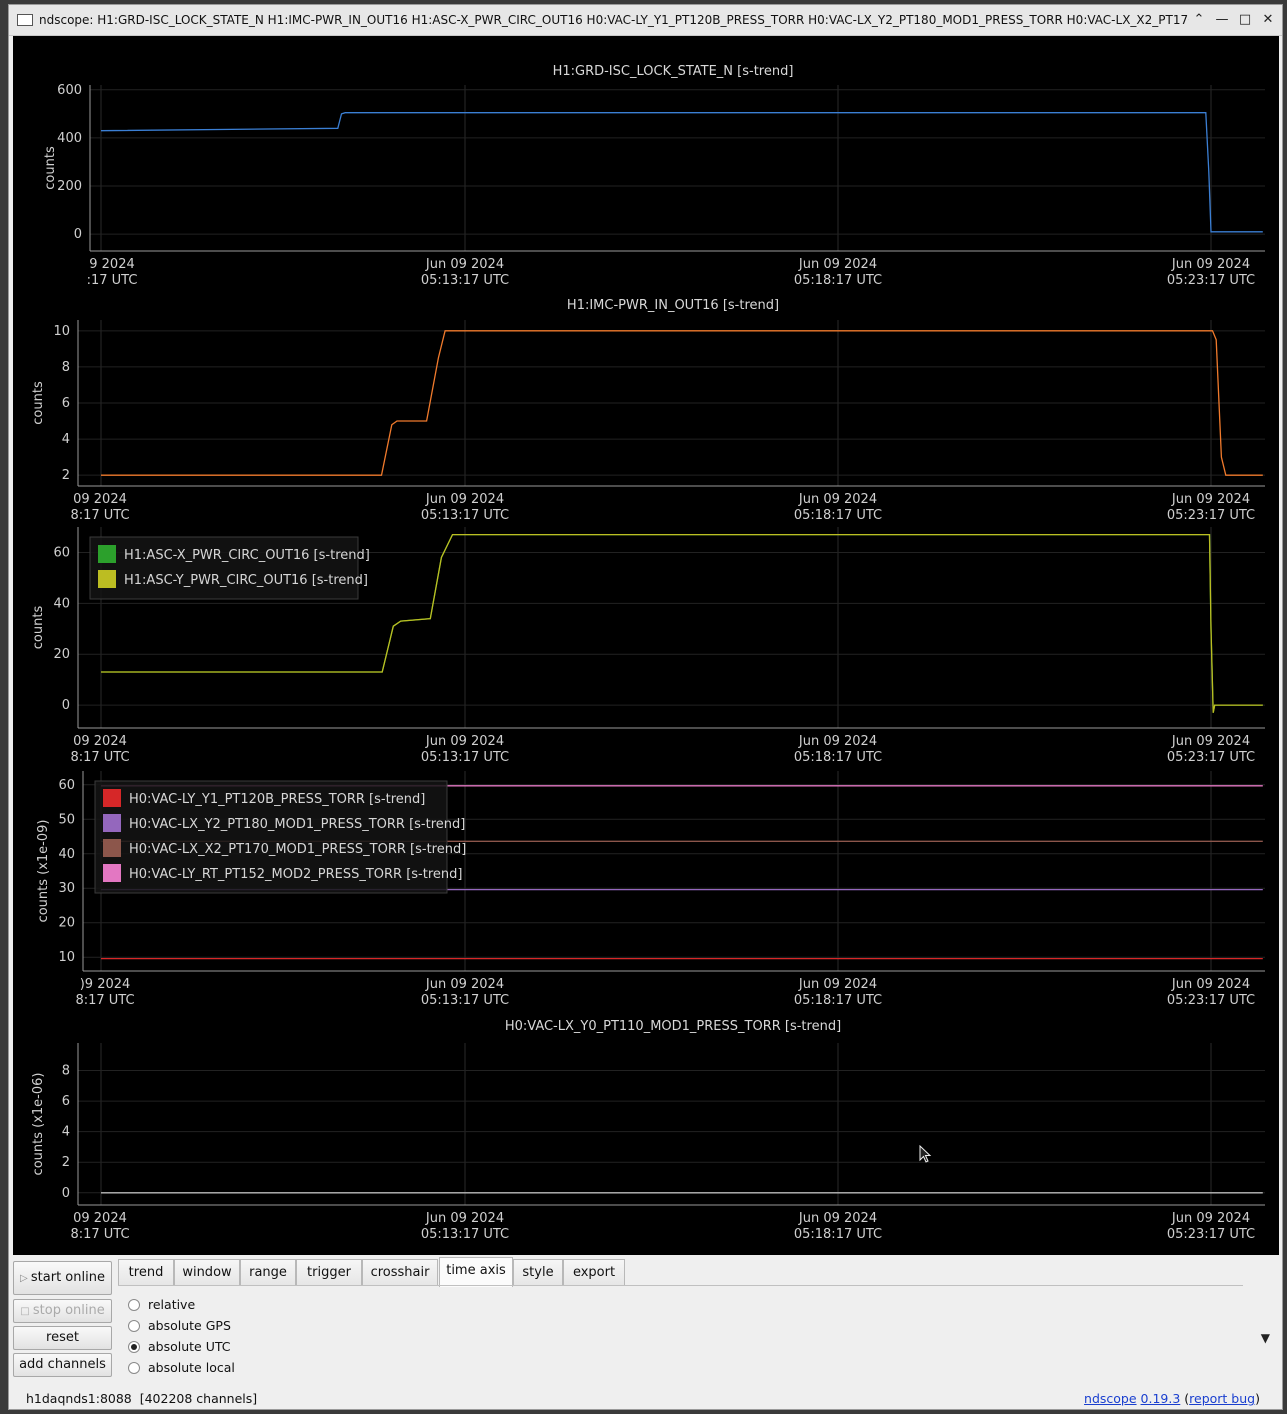 Image resolution: width=1287 pixels, height=1414 pixels. What do you see at coordinates (191, 1367) in the screenshot?
I see `radio-label: absolute local` at bounding box center [191, 1367].